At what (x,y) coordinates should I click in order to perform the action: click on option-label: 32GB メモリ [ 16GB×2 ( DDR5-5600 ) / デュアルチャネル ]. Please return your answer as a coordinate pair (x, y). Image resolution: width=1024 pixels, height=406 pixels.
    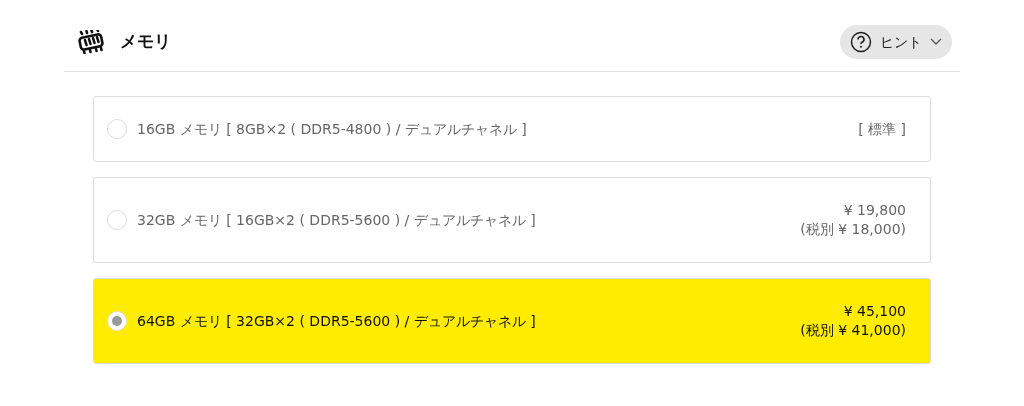
    Looking at the image, I should click on (336, 220).